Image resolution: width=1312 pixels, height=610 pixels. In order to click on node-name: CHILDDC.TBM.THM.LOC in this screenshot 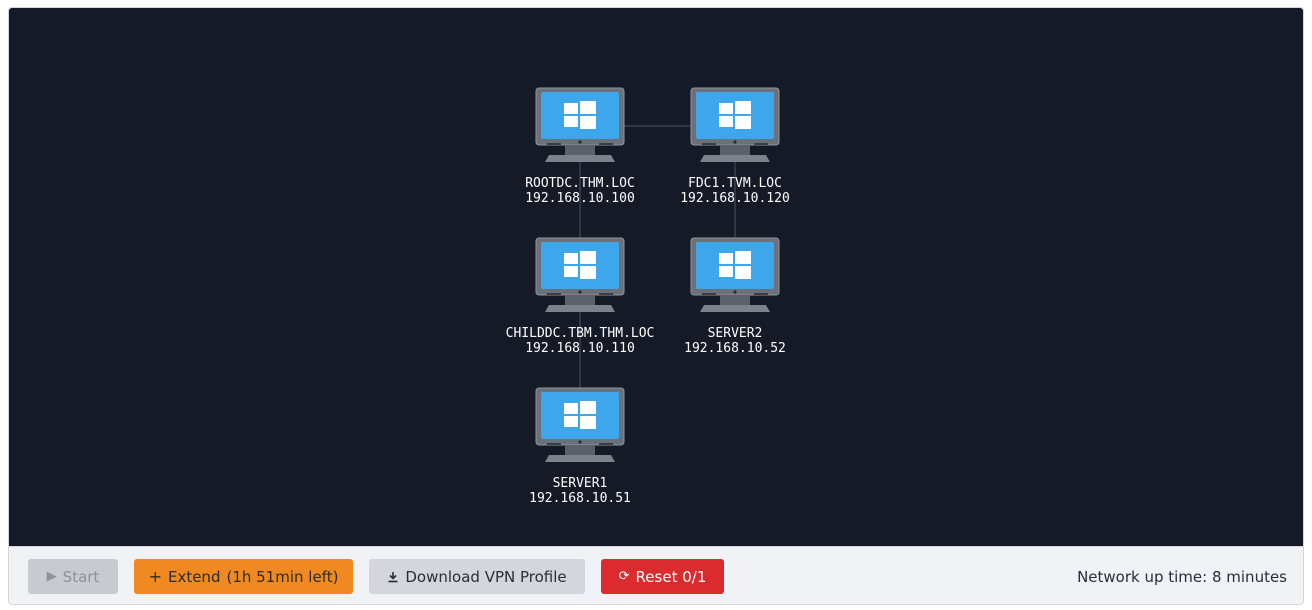, I will do `click(580, 333)`.